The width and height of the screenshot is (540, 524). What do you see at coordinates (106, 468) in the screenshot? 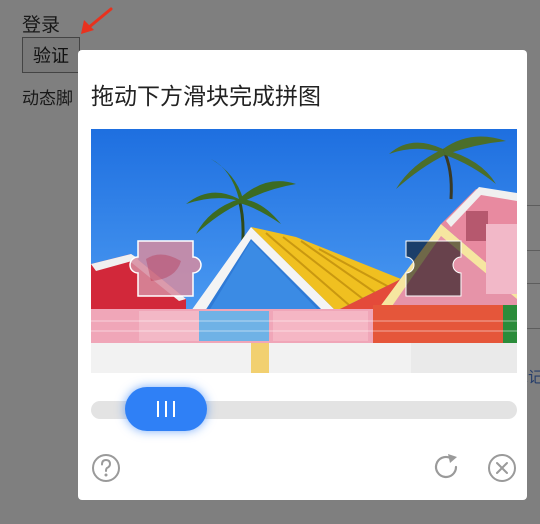
I see `help-icon` at bounding box center [106, 468].